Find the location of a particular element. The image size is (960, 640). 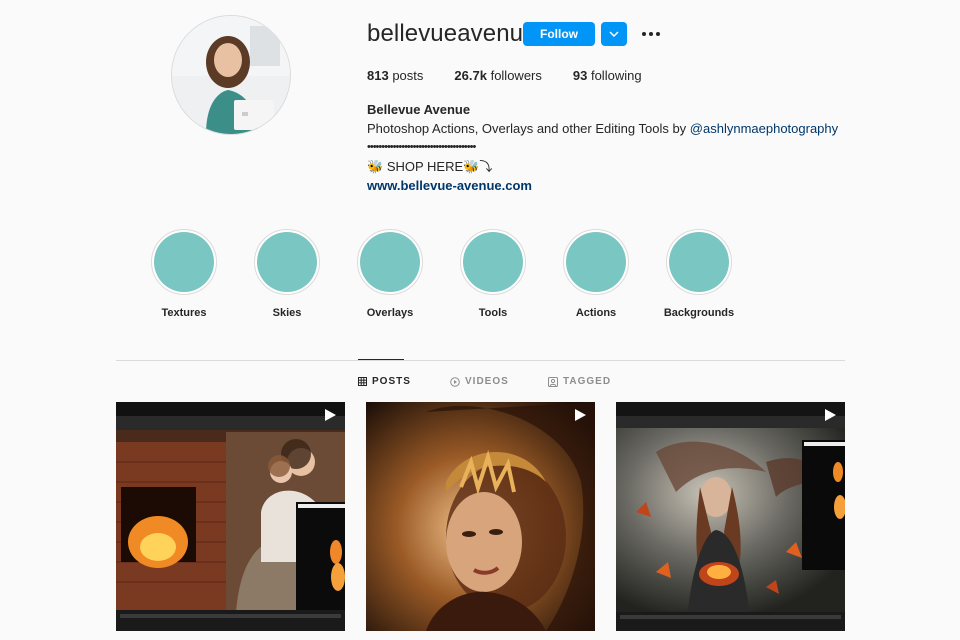

highlight-skies: Skies is located at coordinates (287, 274).